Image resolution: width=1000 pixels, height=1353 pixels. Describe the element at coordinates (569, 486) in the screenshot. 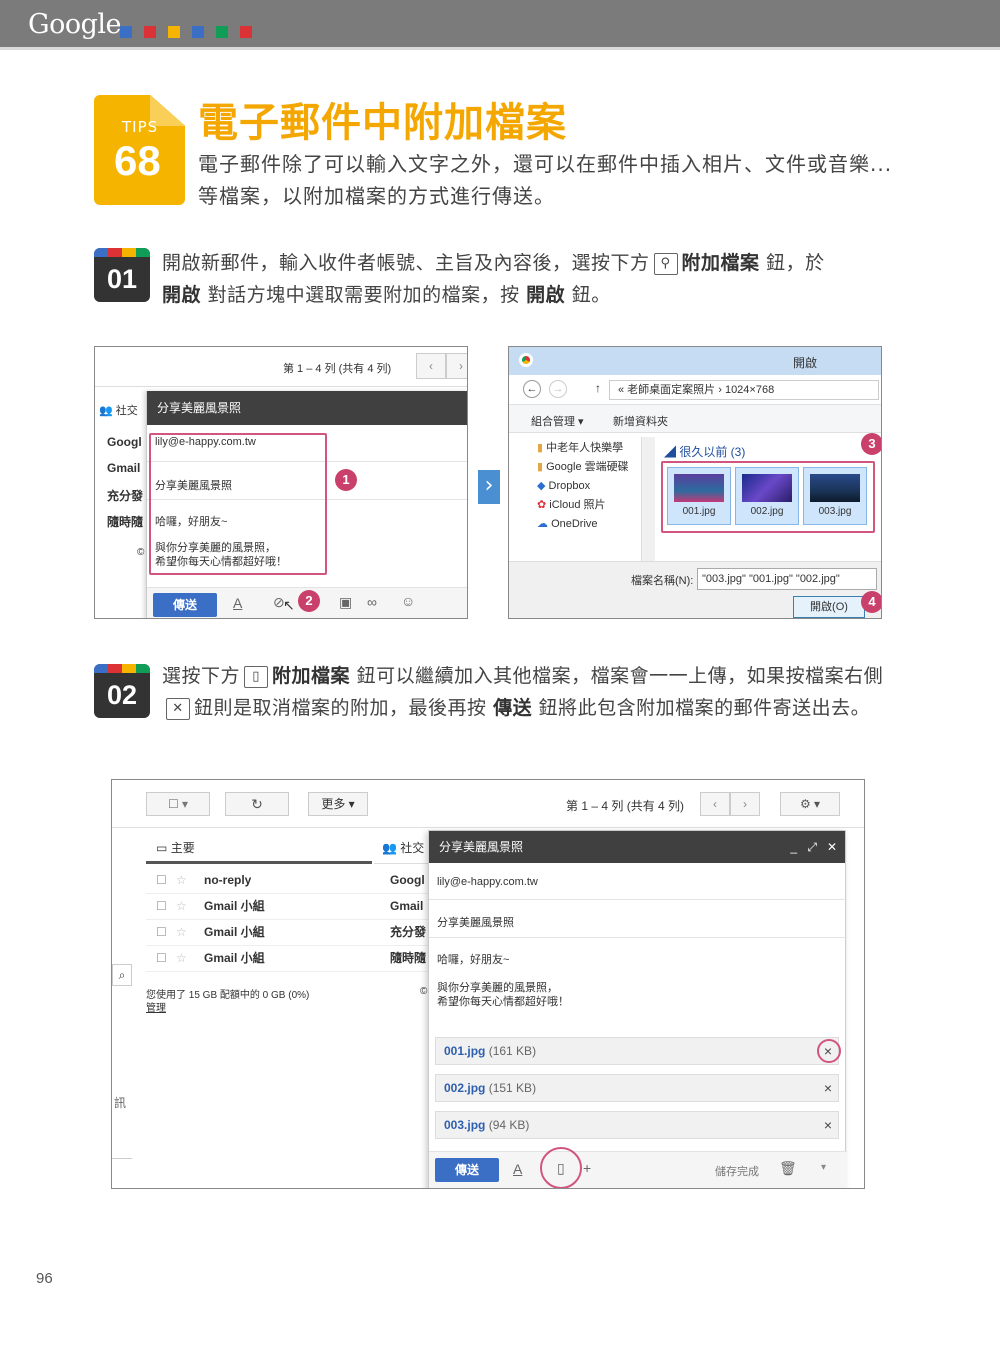

I see `tree-label: Dropbox` at that location.